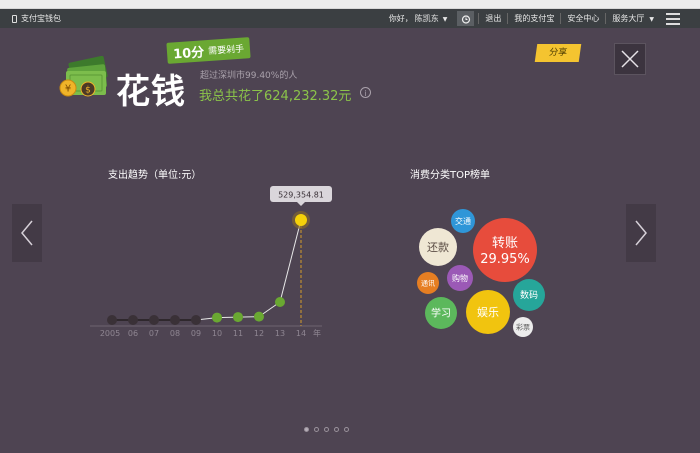 The image size is (700, 453). What do you see at coordinates (673, 18) in the screenshot?
I see `menu-icon` at bounding box center [673, 18].